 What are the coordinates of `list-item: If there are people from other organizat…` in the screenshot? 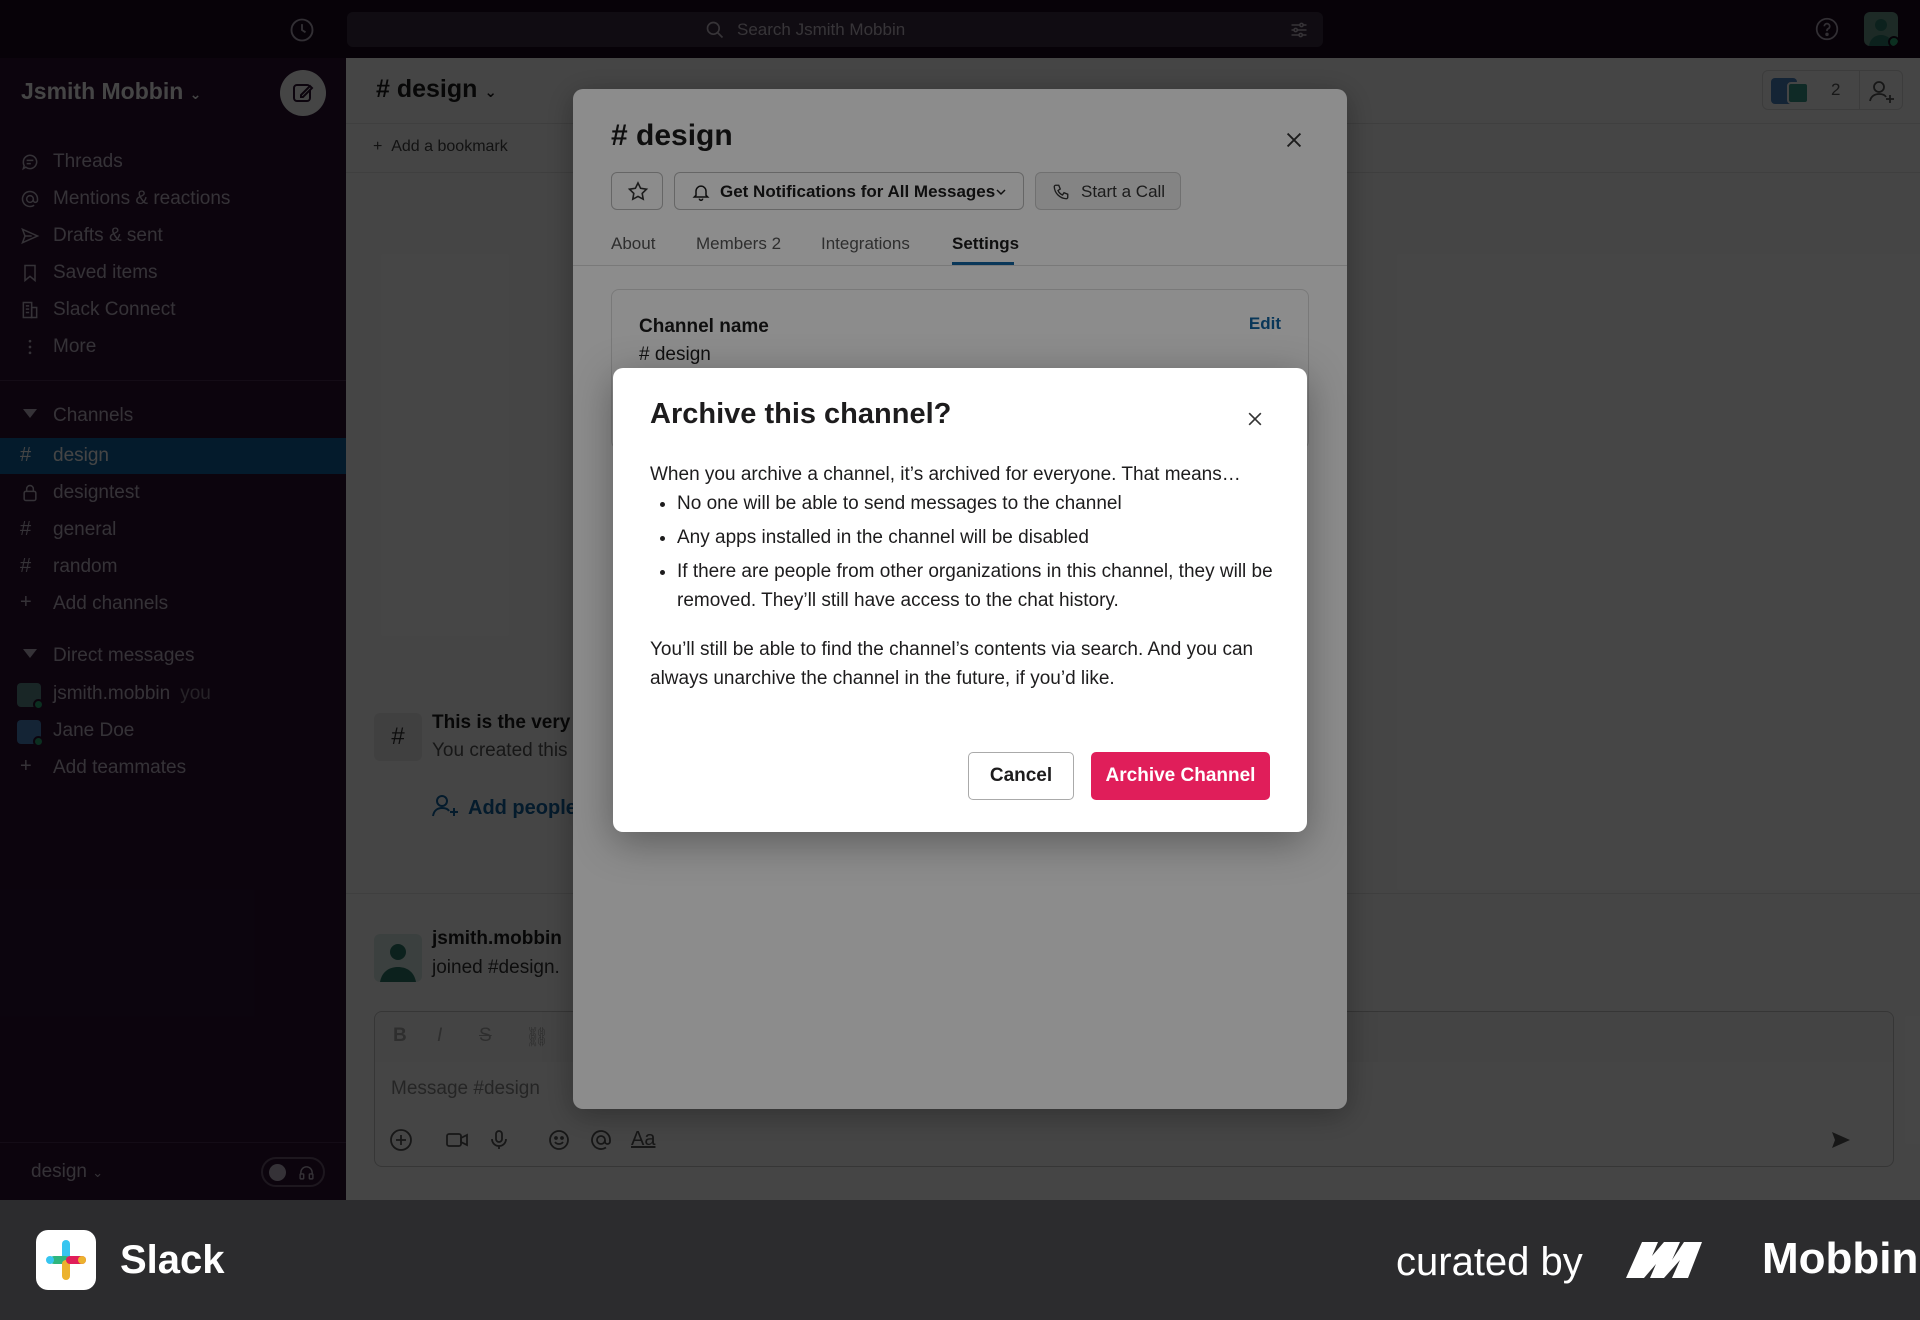 It's located at (978, 586).